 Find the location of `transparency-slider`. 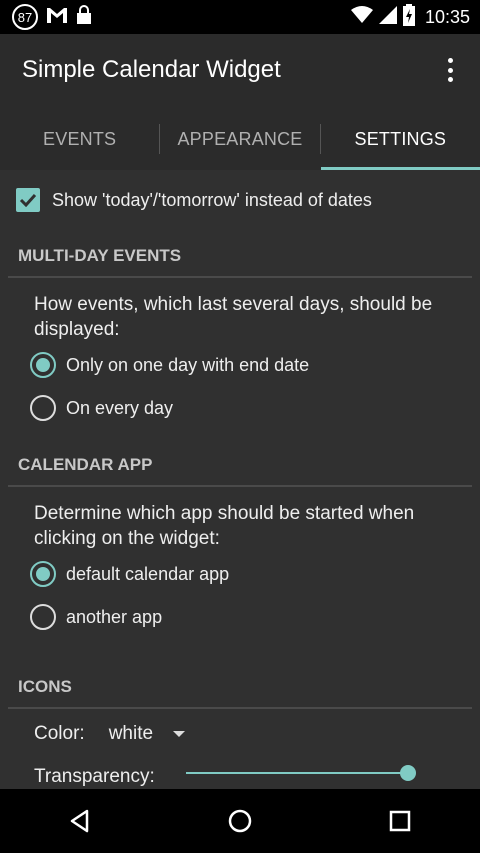

transparency-slider is located at coordinates (301, 773).